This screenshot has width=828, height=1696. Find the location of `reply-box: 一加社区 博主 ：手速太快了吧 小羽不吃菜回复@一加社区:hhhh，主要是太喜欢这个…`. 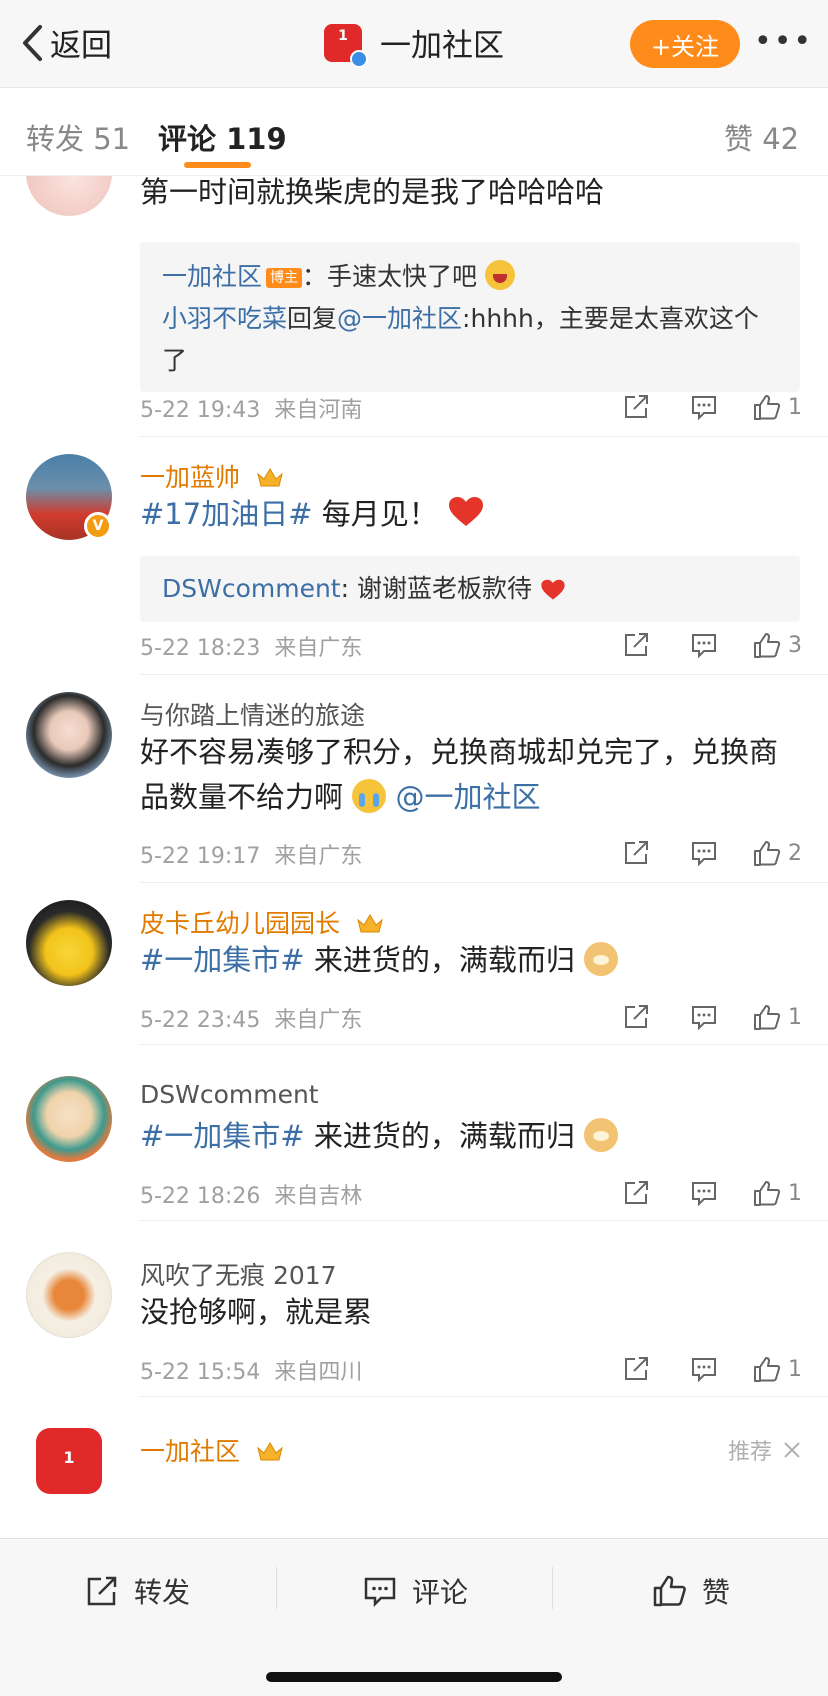

reply-box: 一加社区 博主 ：手速太快了吧 小羽不吃菜回复@一加社区:hhhh，主要是太喜欢这个… is located at coordinates (470, 317).